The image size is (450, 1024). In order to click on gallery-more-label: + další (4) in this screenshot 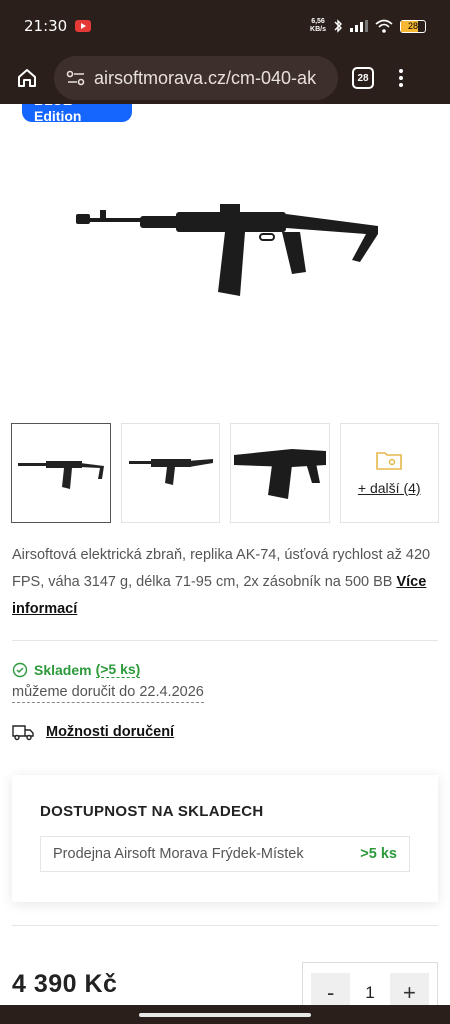, I will do `click(389, 488)`.